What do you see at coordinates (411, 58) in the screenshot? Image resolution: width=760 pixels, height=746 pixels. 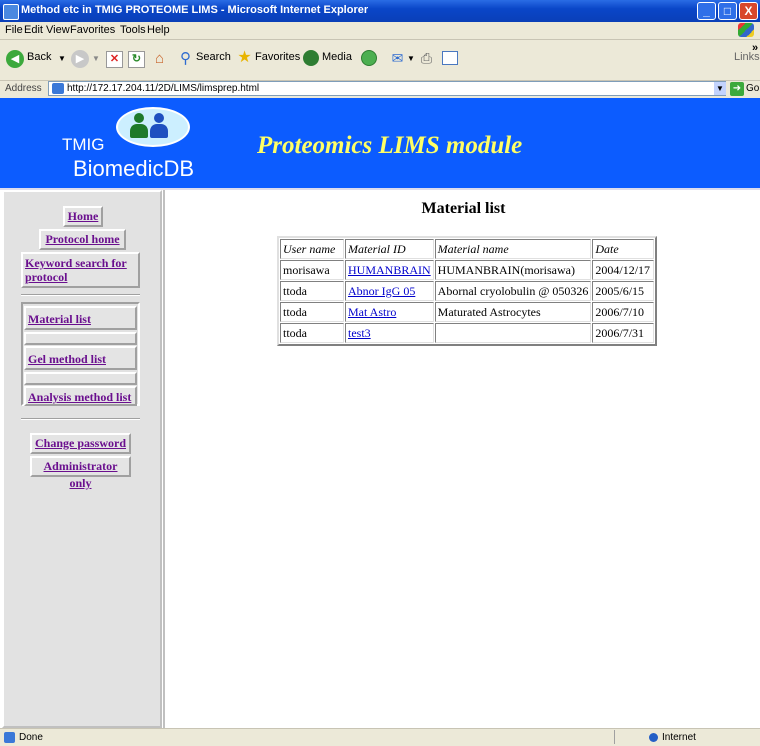 I see `mail-dropdown-icon: ▼` at bounding box center [411, 58].